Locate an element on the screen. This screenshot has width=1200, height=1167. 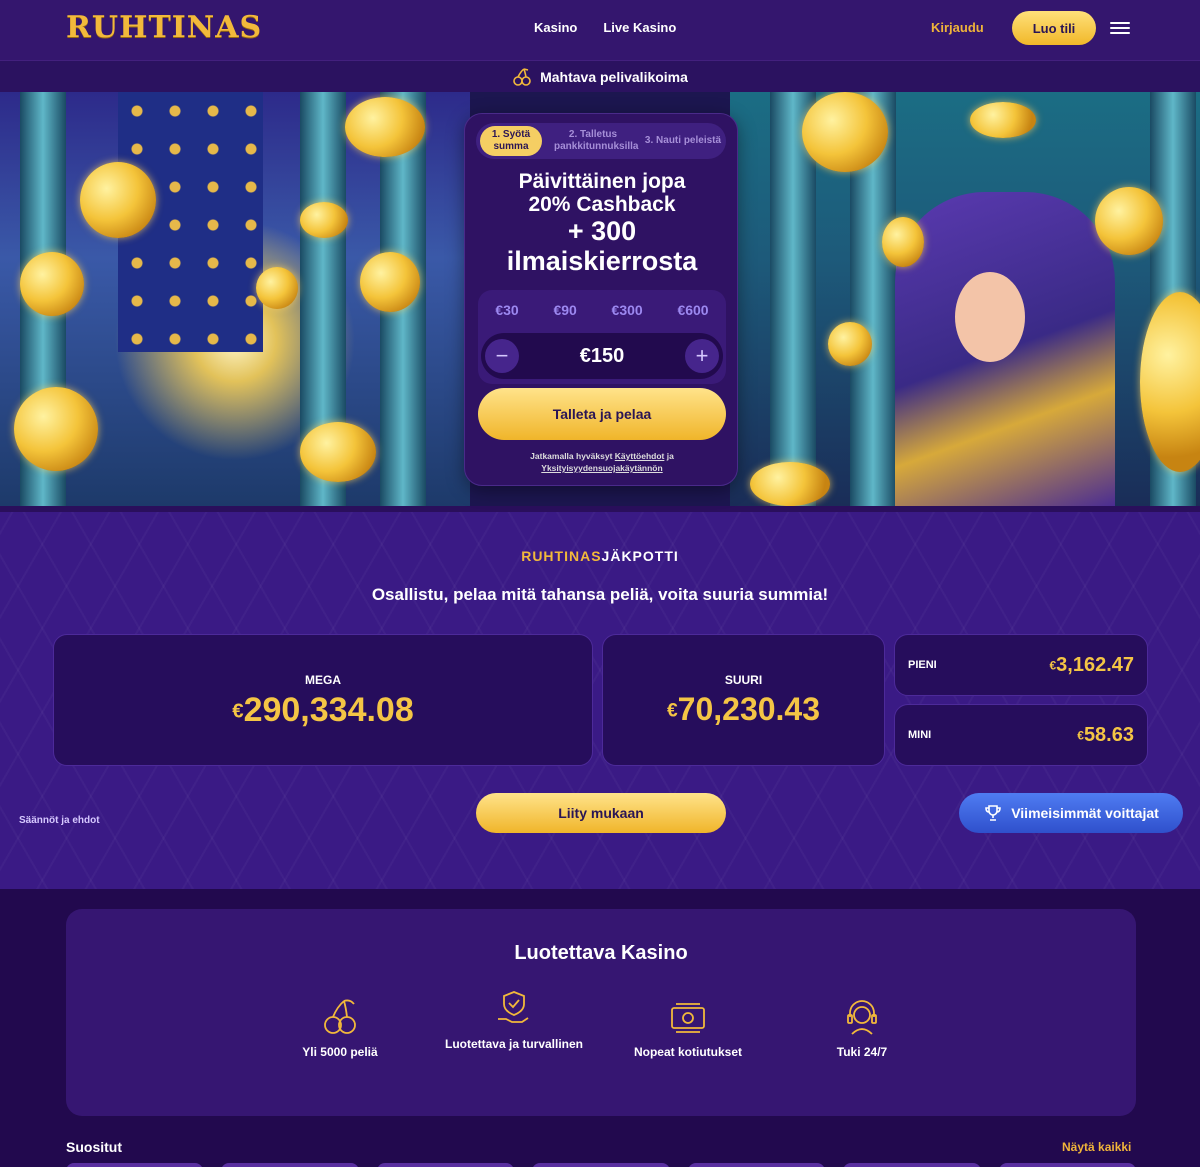
pieni-amount: 3,162.47 is located at coordinates (1095, 664).